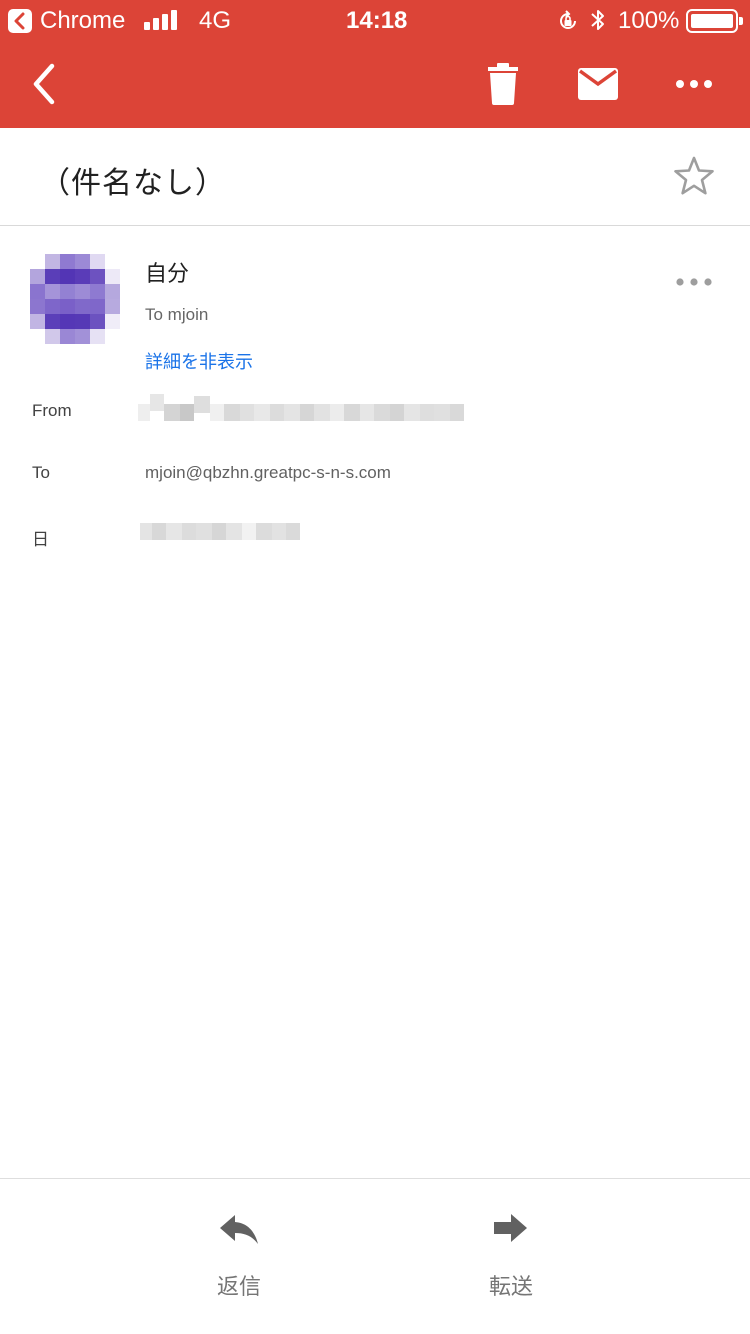 This screenshot has height=1334, width=750. Describe the element at coordinates (162, 20) in the screenshot. I see `signal-icon` at that location.